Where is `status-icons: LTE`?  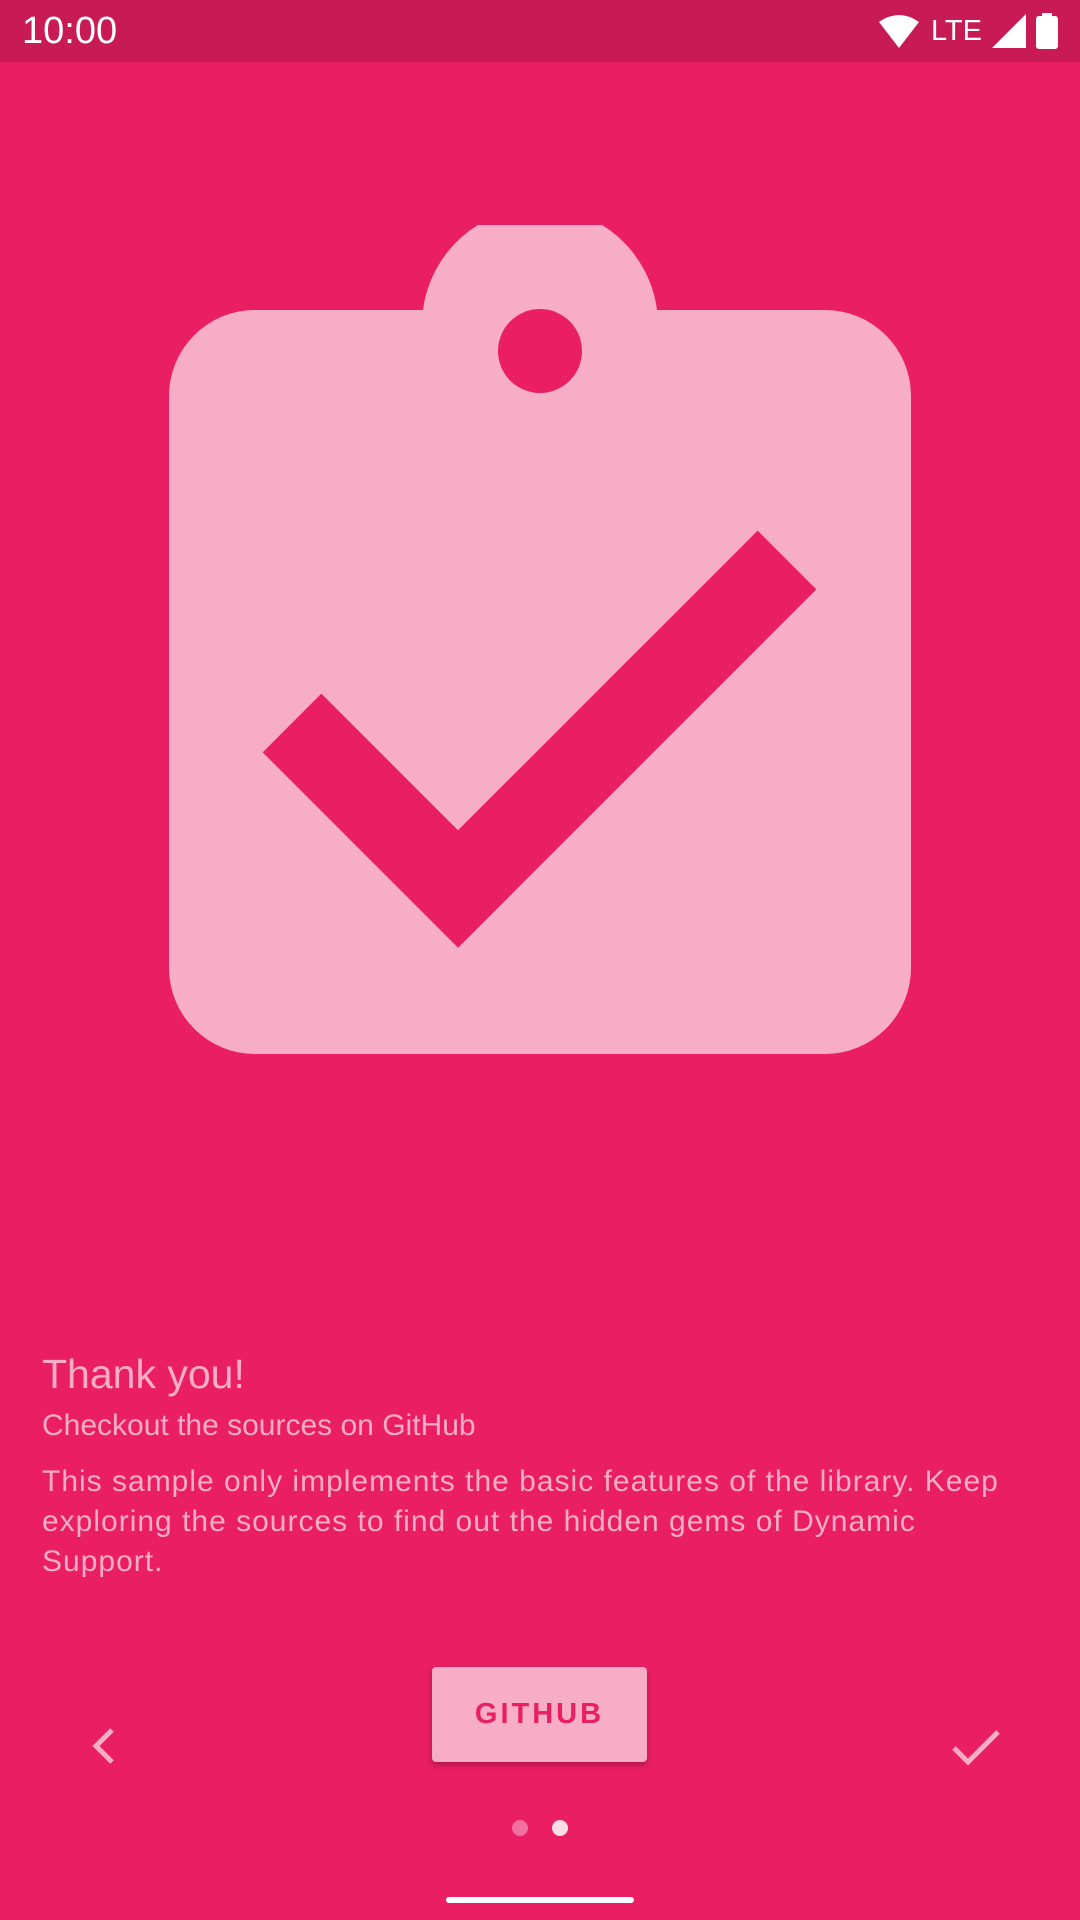
status-icons: LTE is located at coordinates (968, 31).